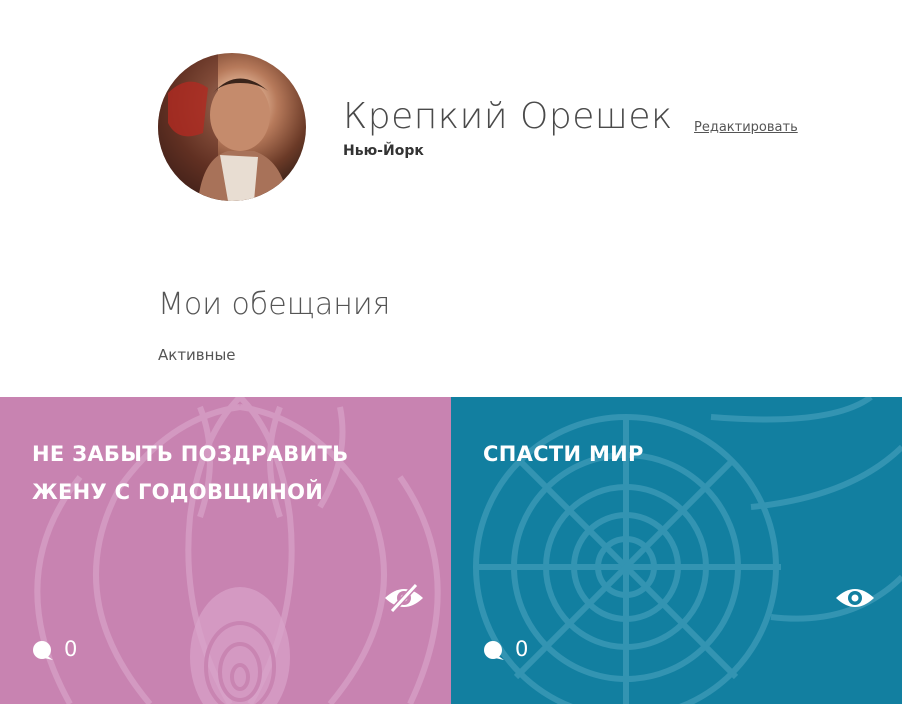  Describe the element at coordinates (197, 355) in the screenshot. I see `filter-active-tab: Активные` at that location.